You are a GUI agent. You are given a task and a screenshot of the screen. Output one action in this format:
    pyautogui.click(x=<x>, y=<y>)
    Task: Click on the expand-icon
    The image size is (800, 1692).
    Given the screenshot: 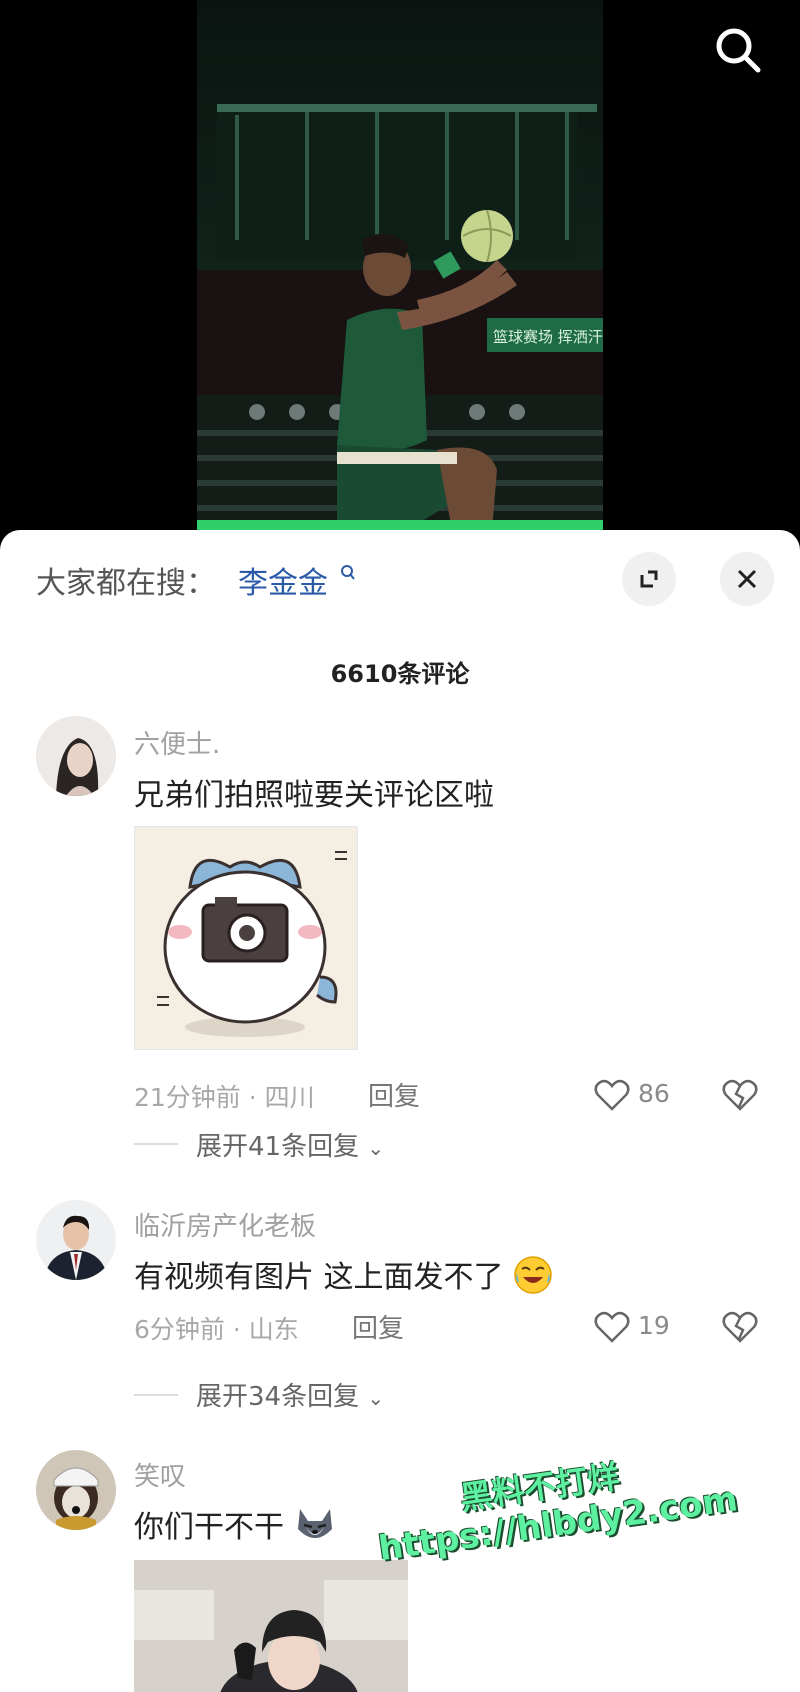 What is the action you would take?
    pyautogui.click(x=649, y=579)
    